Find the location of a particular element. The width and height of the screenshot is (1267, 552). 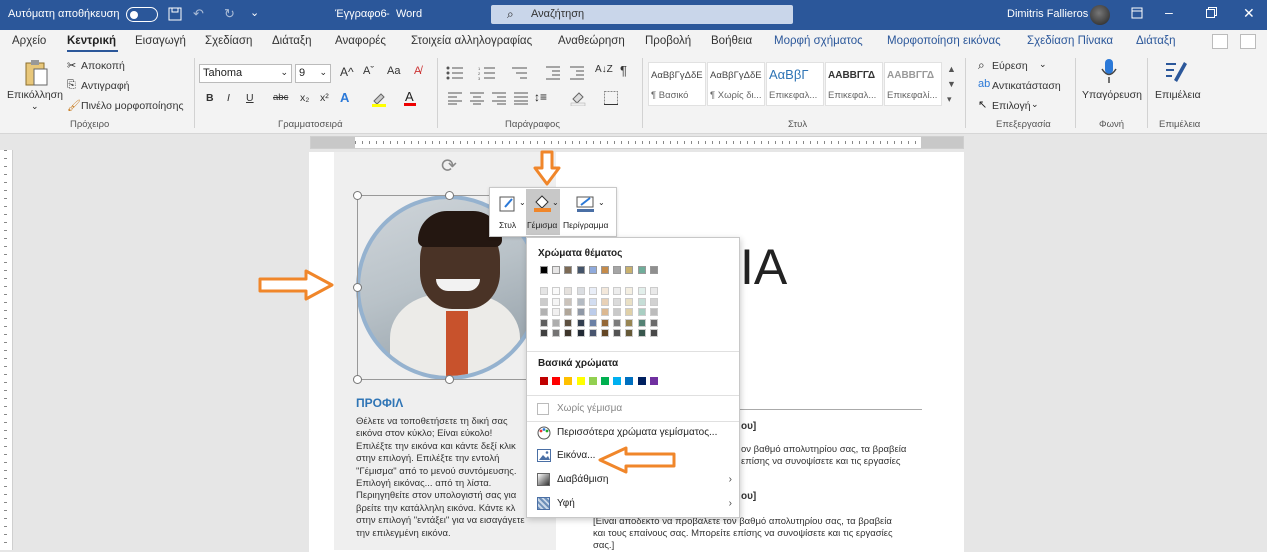

increase-indent-icon is located at coordinates (577, 73).